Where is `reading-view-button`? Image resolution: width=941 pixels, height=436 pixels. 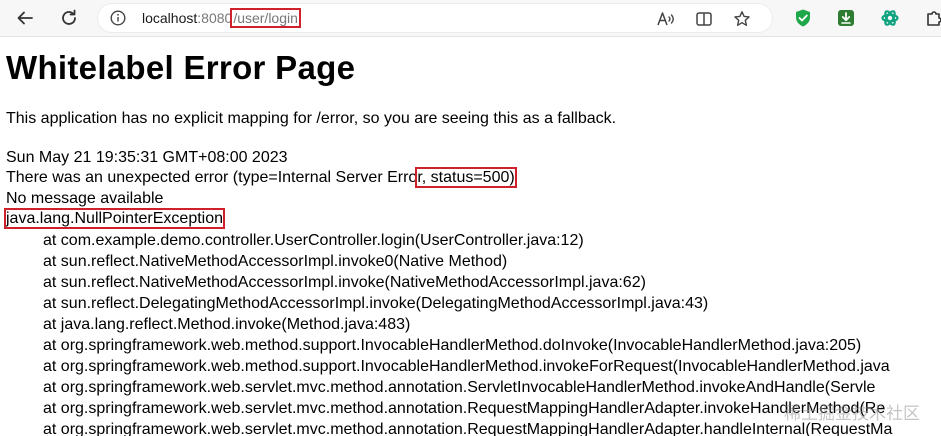
reading-view-button is located at coordinates (704, 19).